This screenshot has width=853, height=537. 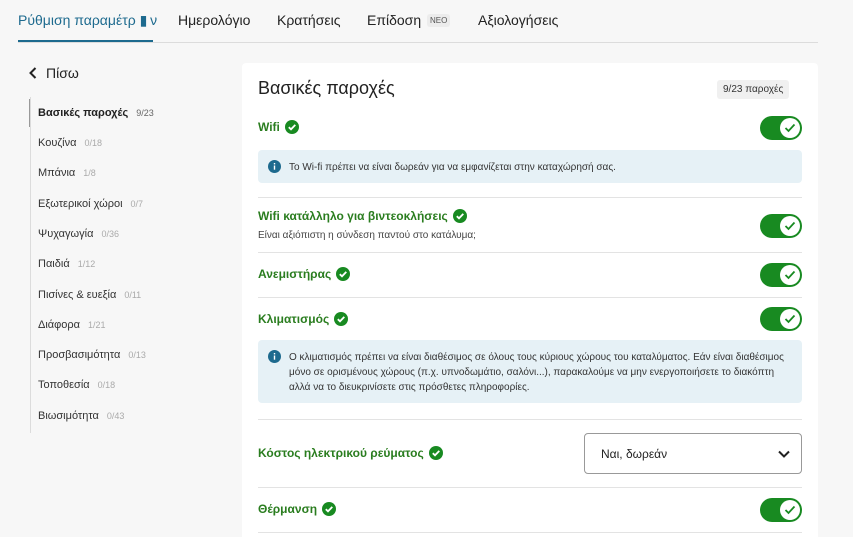 I want to click on fan-label: Ανεμιστήρας, so click(x=295, y=274).